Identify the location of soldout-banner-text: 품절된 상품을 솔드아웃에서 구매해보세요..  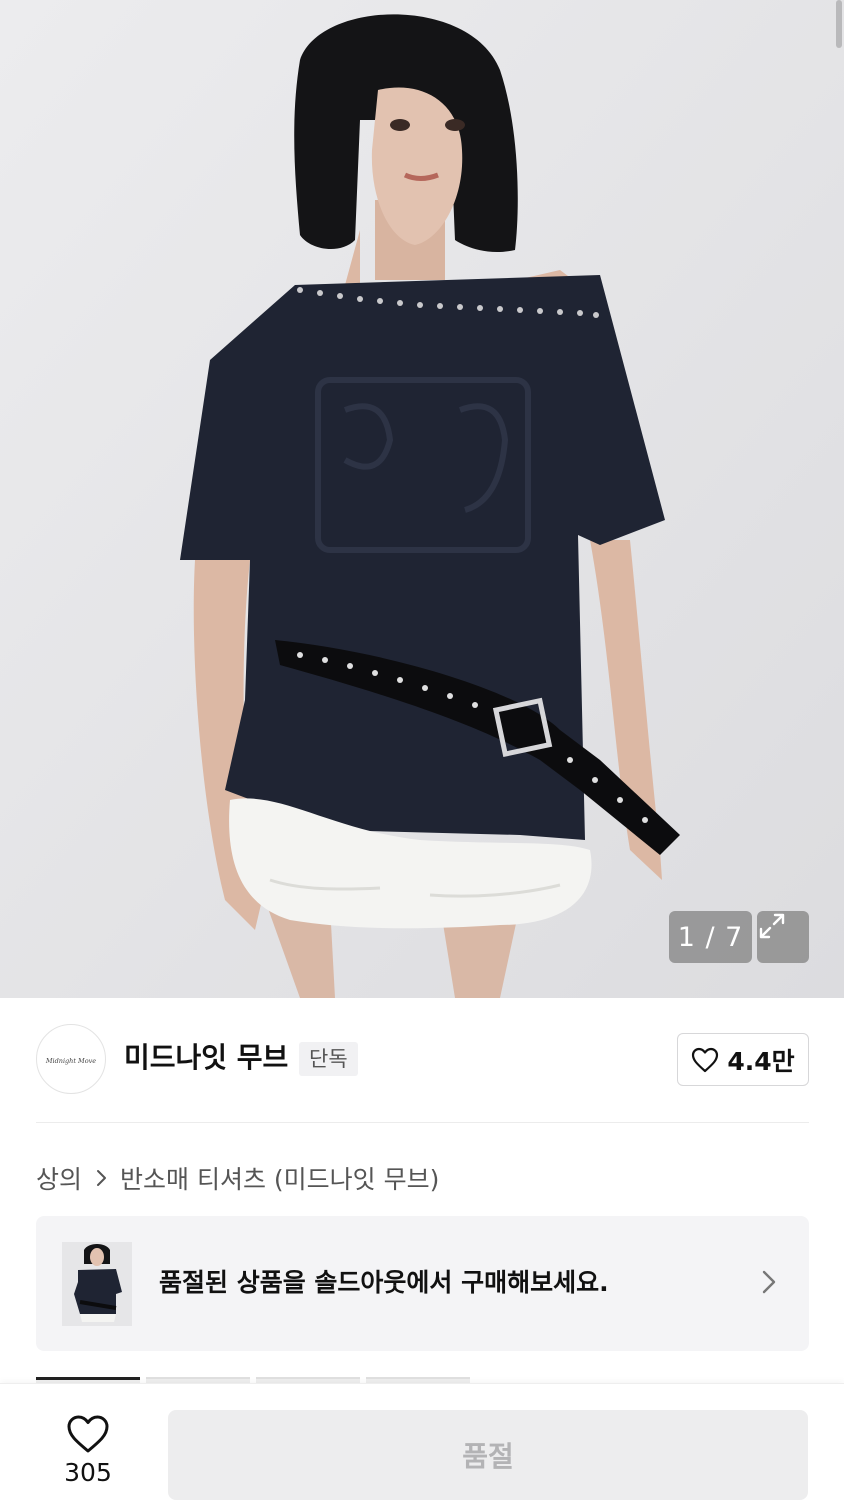
(384, 1282).